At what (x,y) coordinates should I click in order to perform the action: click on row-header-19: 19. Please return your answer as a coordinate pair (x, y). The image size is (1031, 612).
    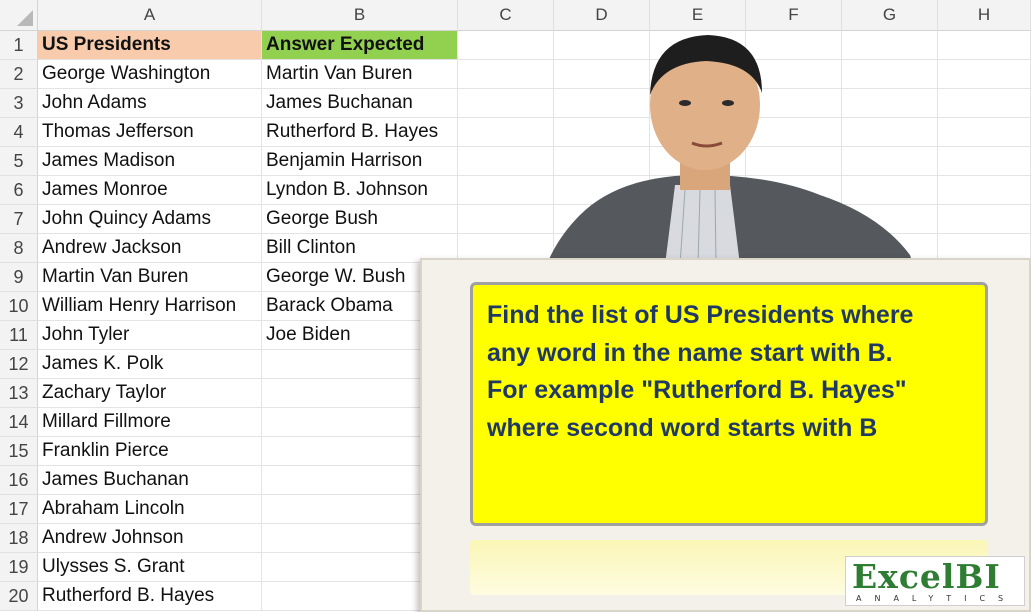
    Looking at the image, I should click on (19, 567).